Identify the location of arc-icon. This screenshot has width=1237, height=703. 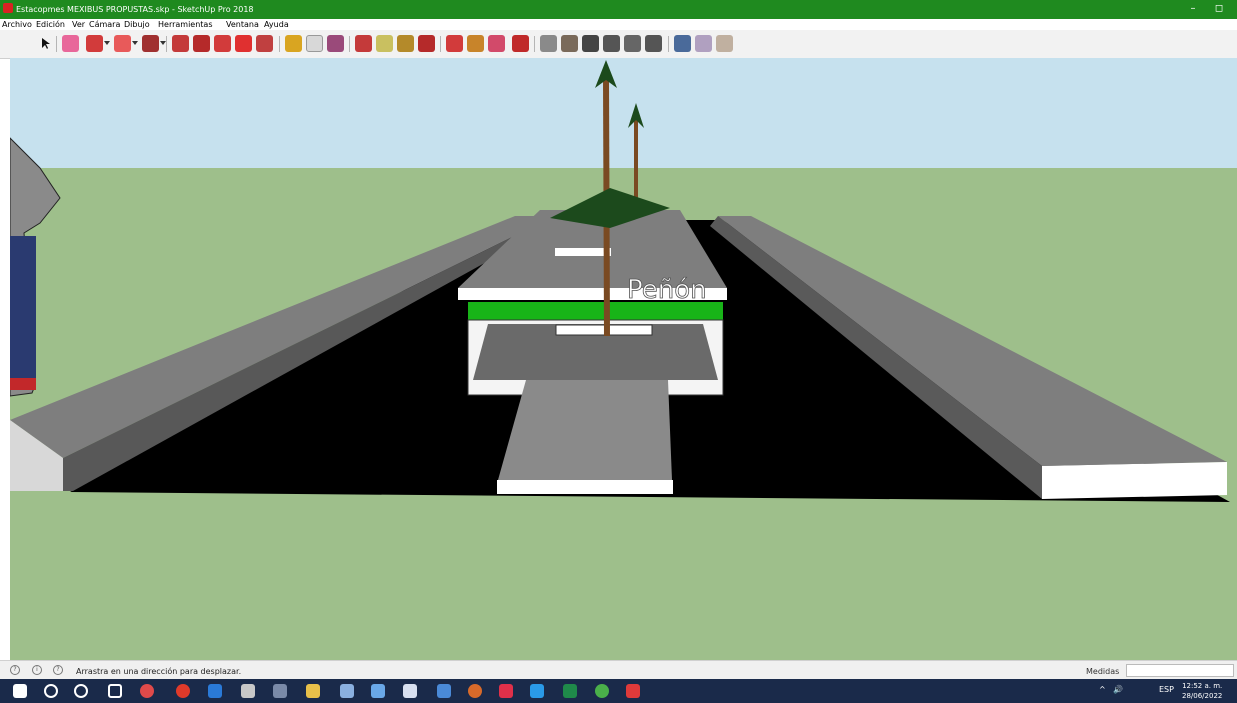
(126, 43).